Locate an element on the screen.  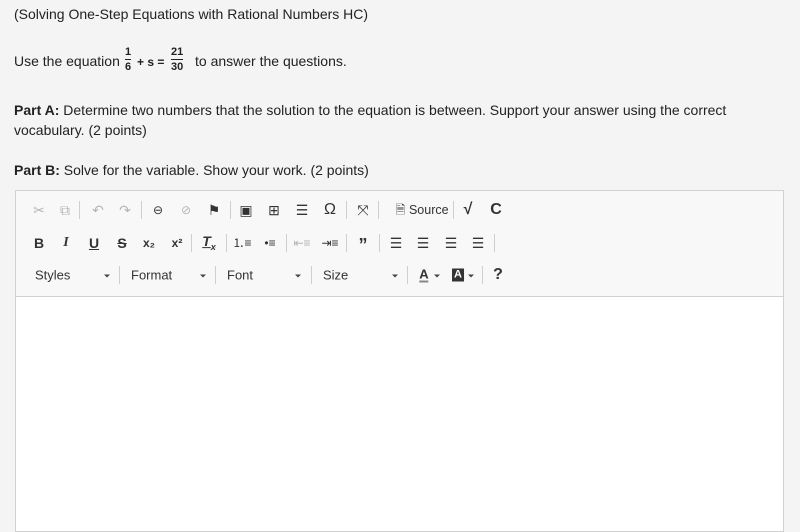
cut-icon: ✂ is located at coordinates (39, 210).